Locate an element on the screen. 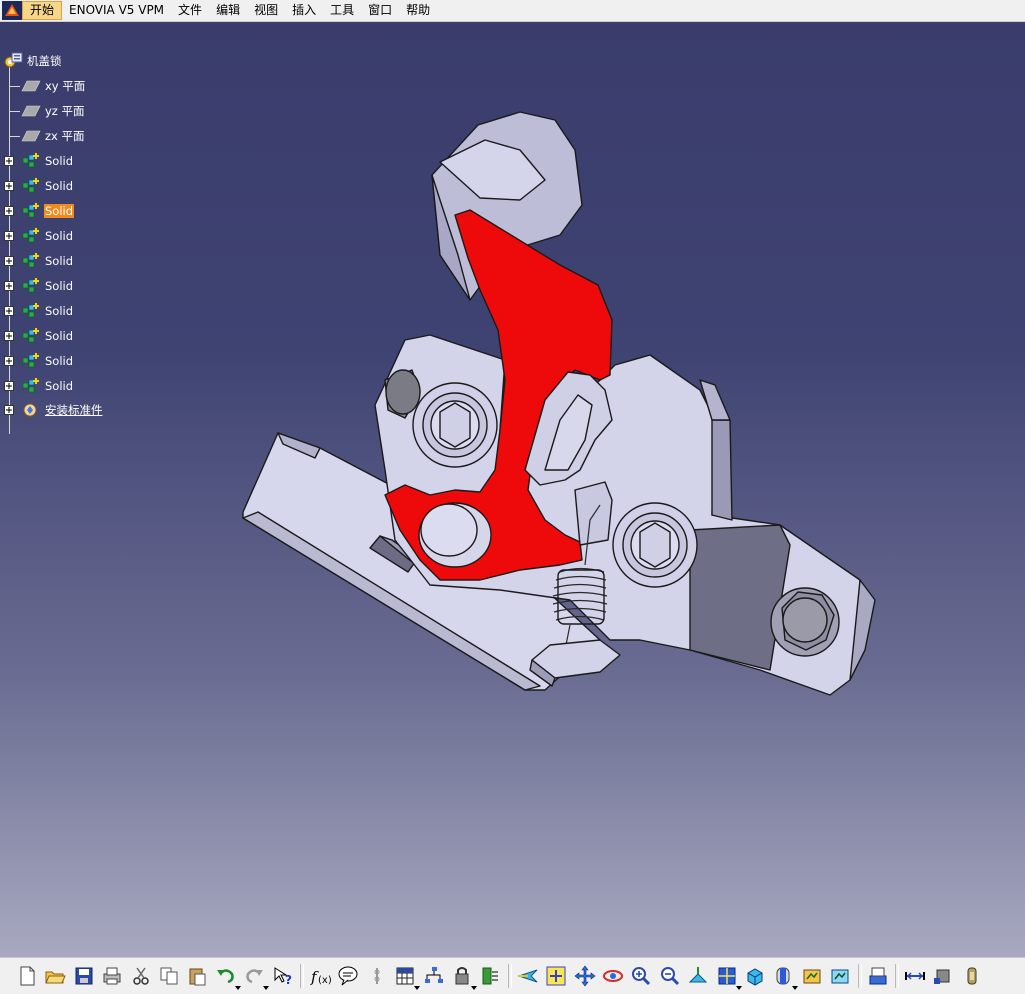 Image resolution: width=1025 pixels, height=994 pixels. menu-view: 视图 is located at coordinates (266, 10).